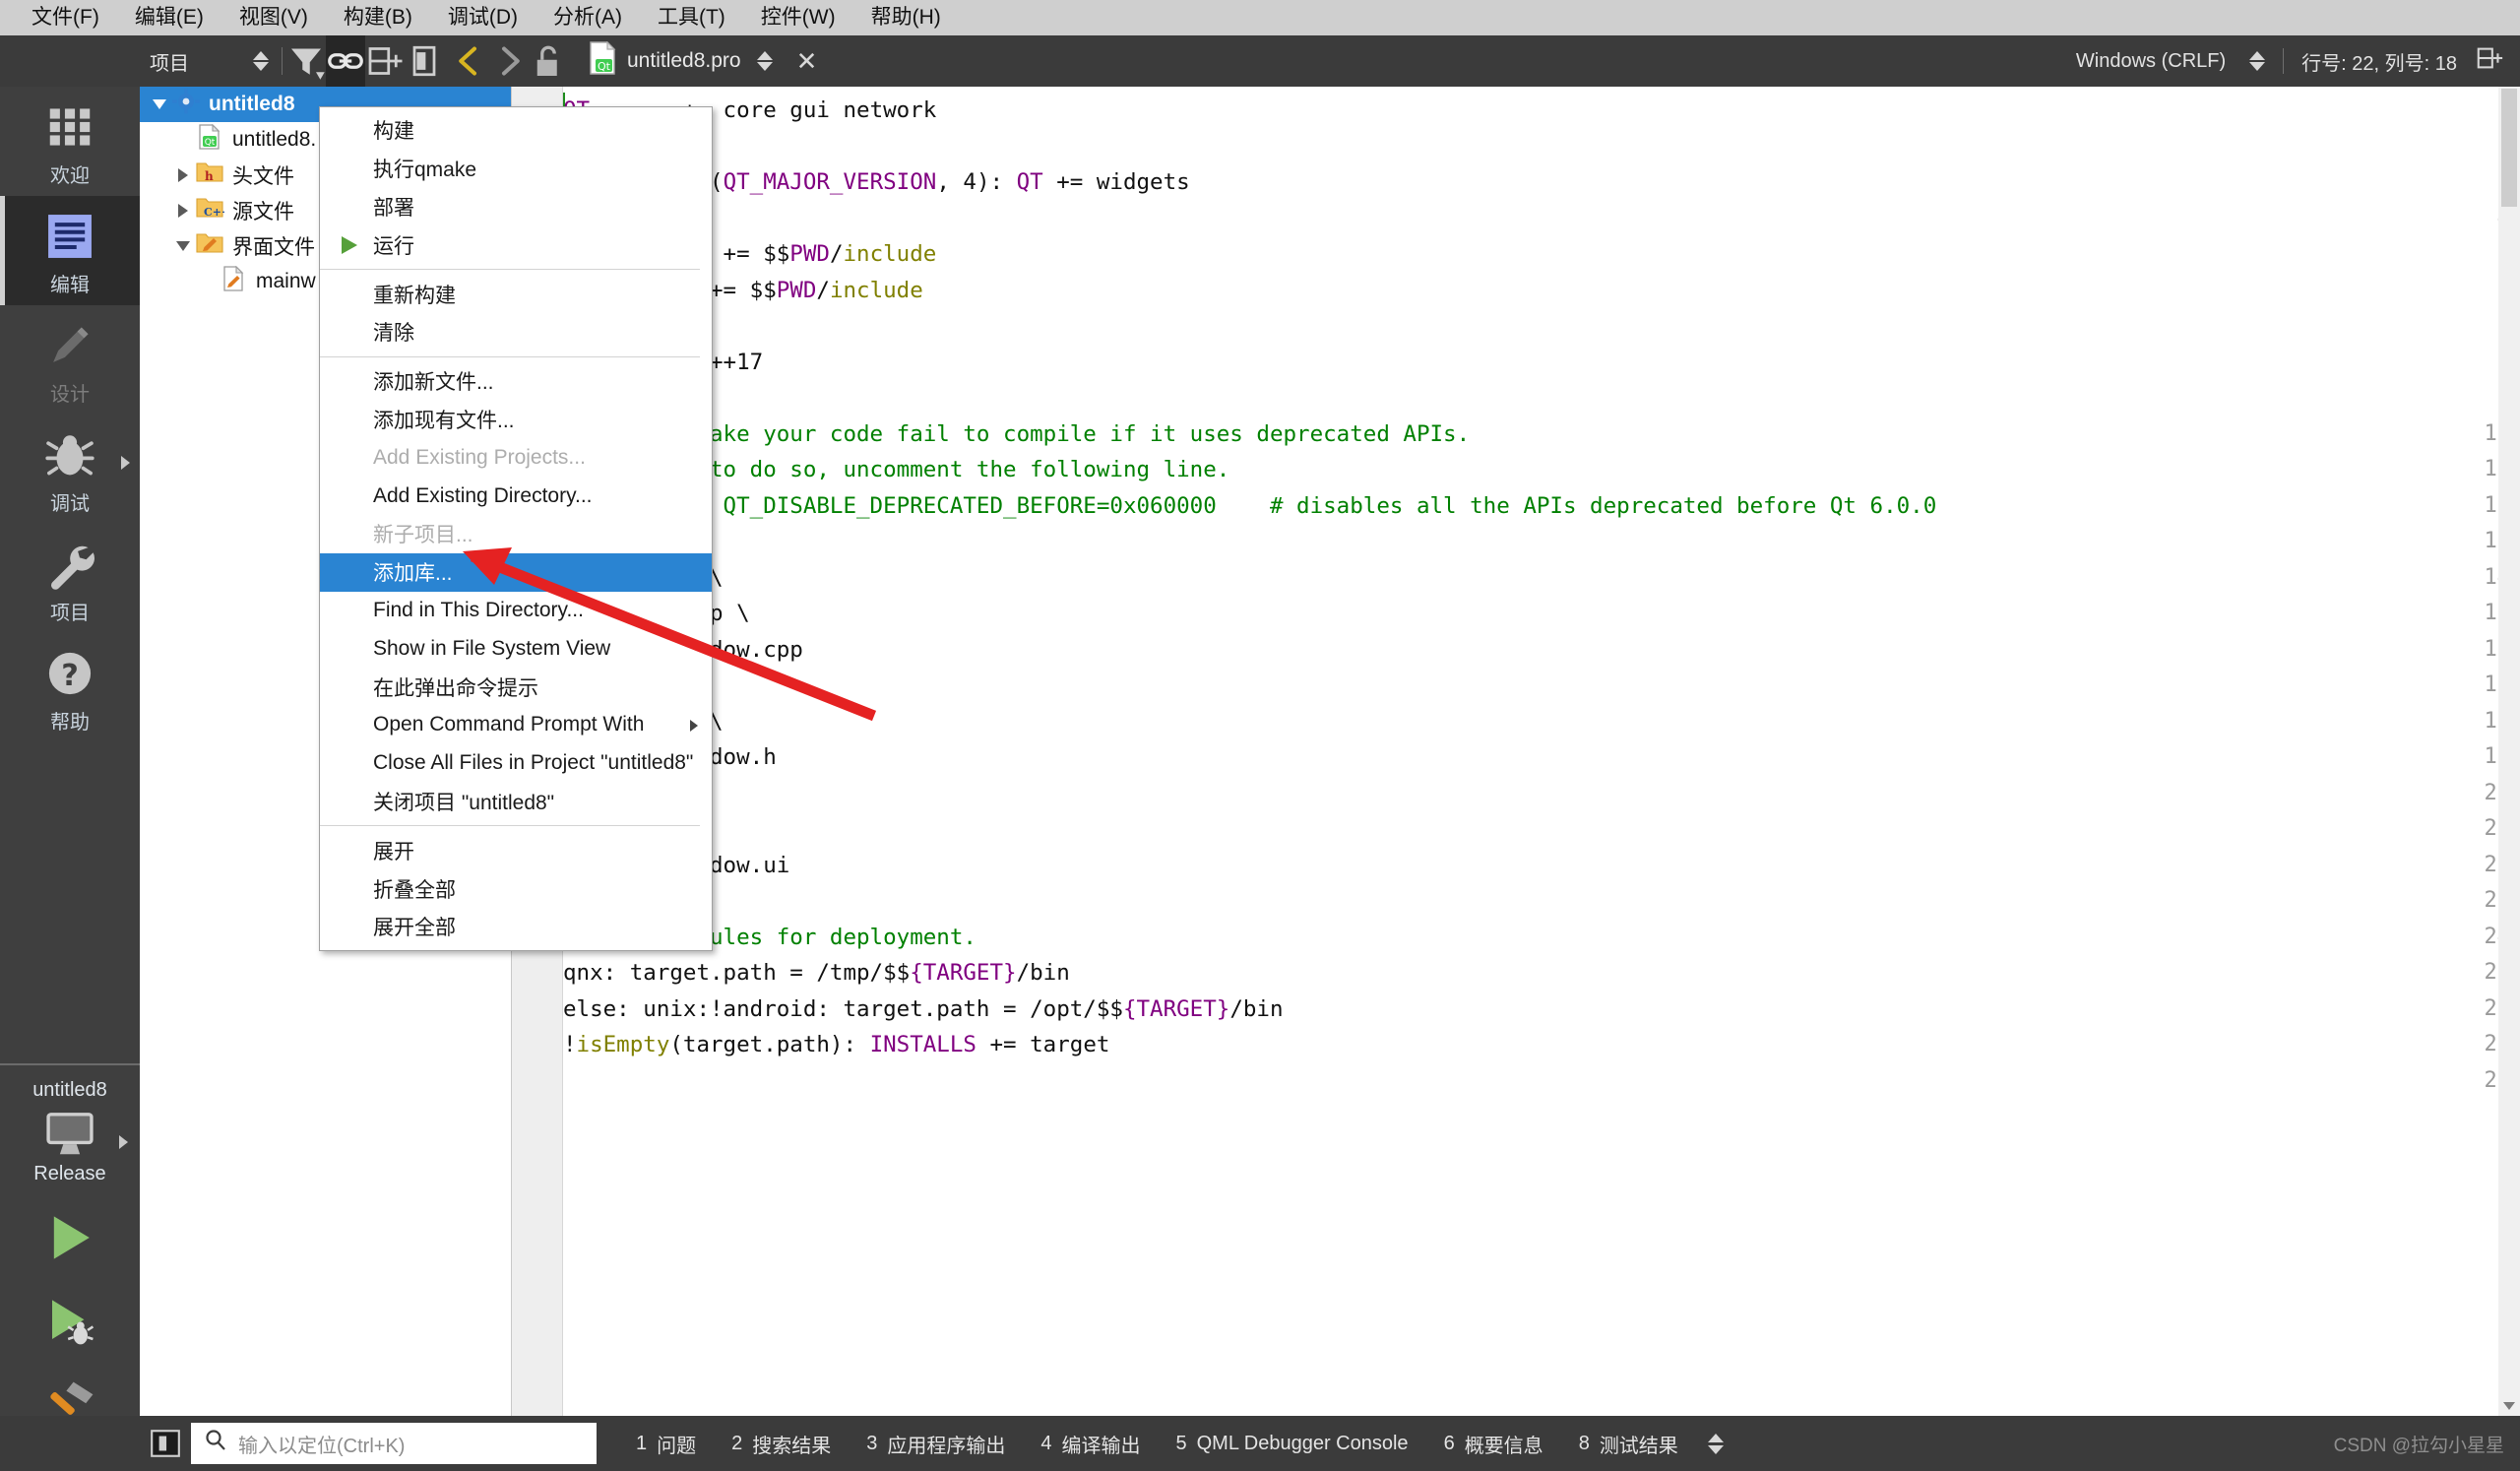 This screenshot has width=2520, height=1471. Describe the element at coordinates (516, 927) in the screenshot. I see `ctx-expand-all: 展开全部` at that location.